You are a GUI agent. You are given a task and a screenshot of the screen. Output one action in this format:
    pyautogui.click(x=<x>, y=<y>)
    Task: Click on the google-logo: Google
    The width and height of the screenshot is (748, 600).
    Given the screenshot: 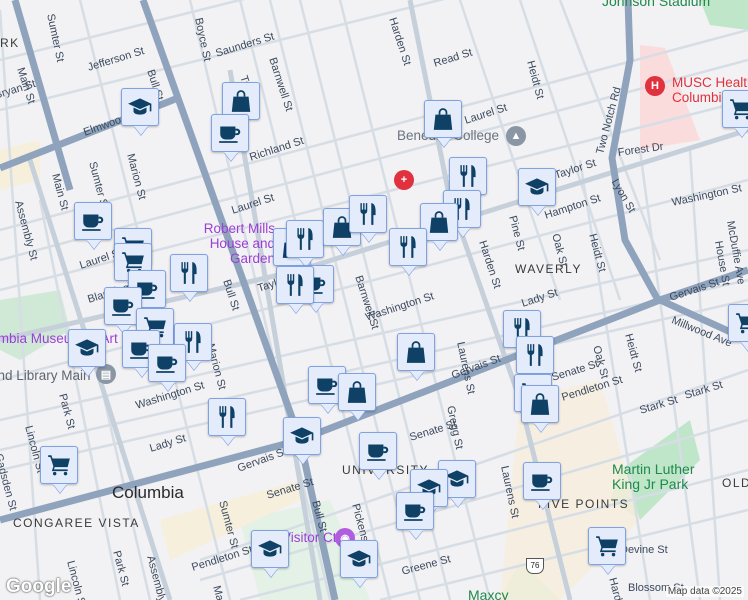 What is the action you would take?
    pyautogui.click(x=38, y=587)
    